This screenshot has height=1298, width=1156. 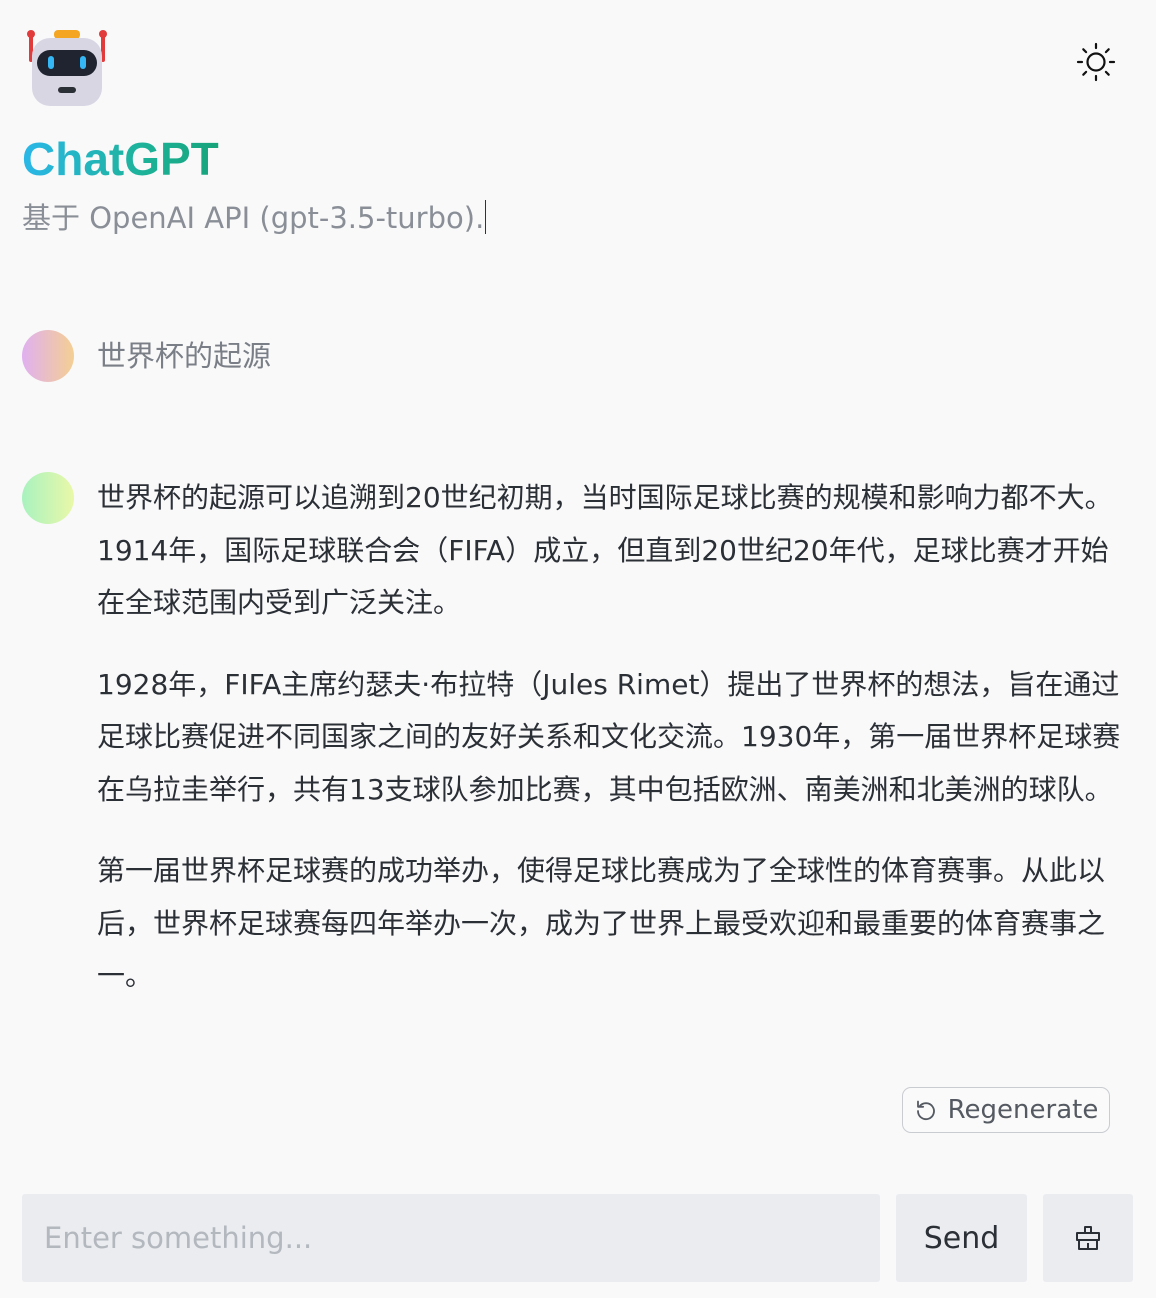 I want to click on user-avatar, so click(x=48, y=356).